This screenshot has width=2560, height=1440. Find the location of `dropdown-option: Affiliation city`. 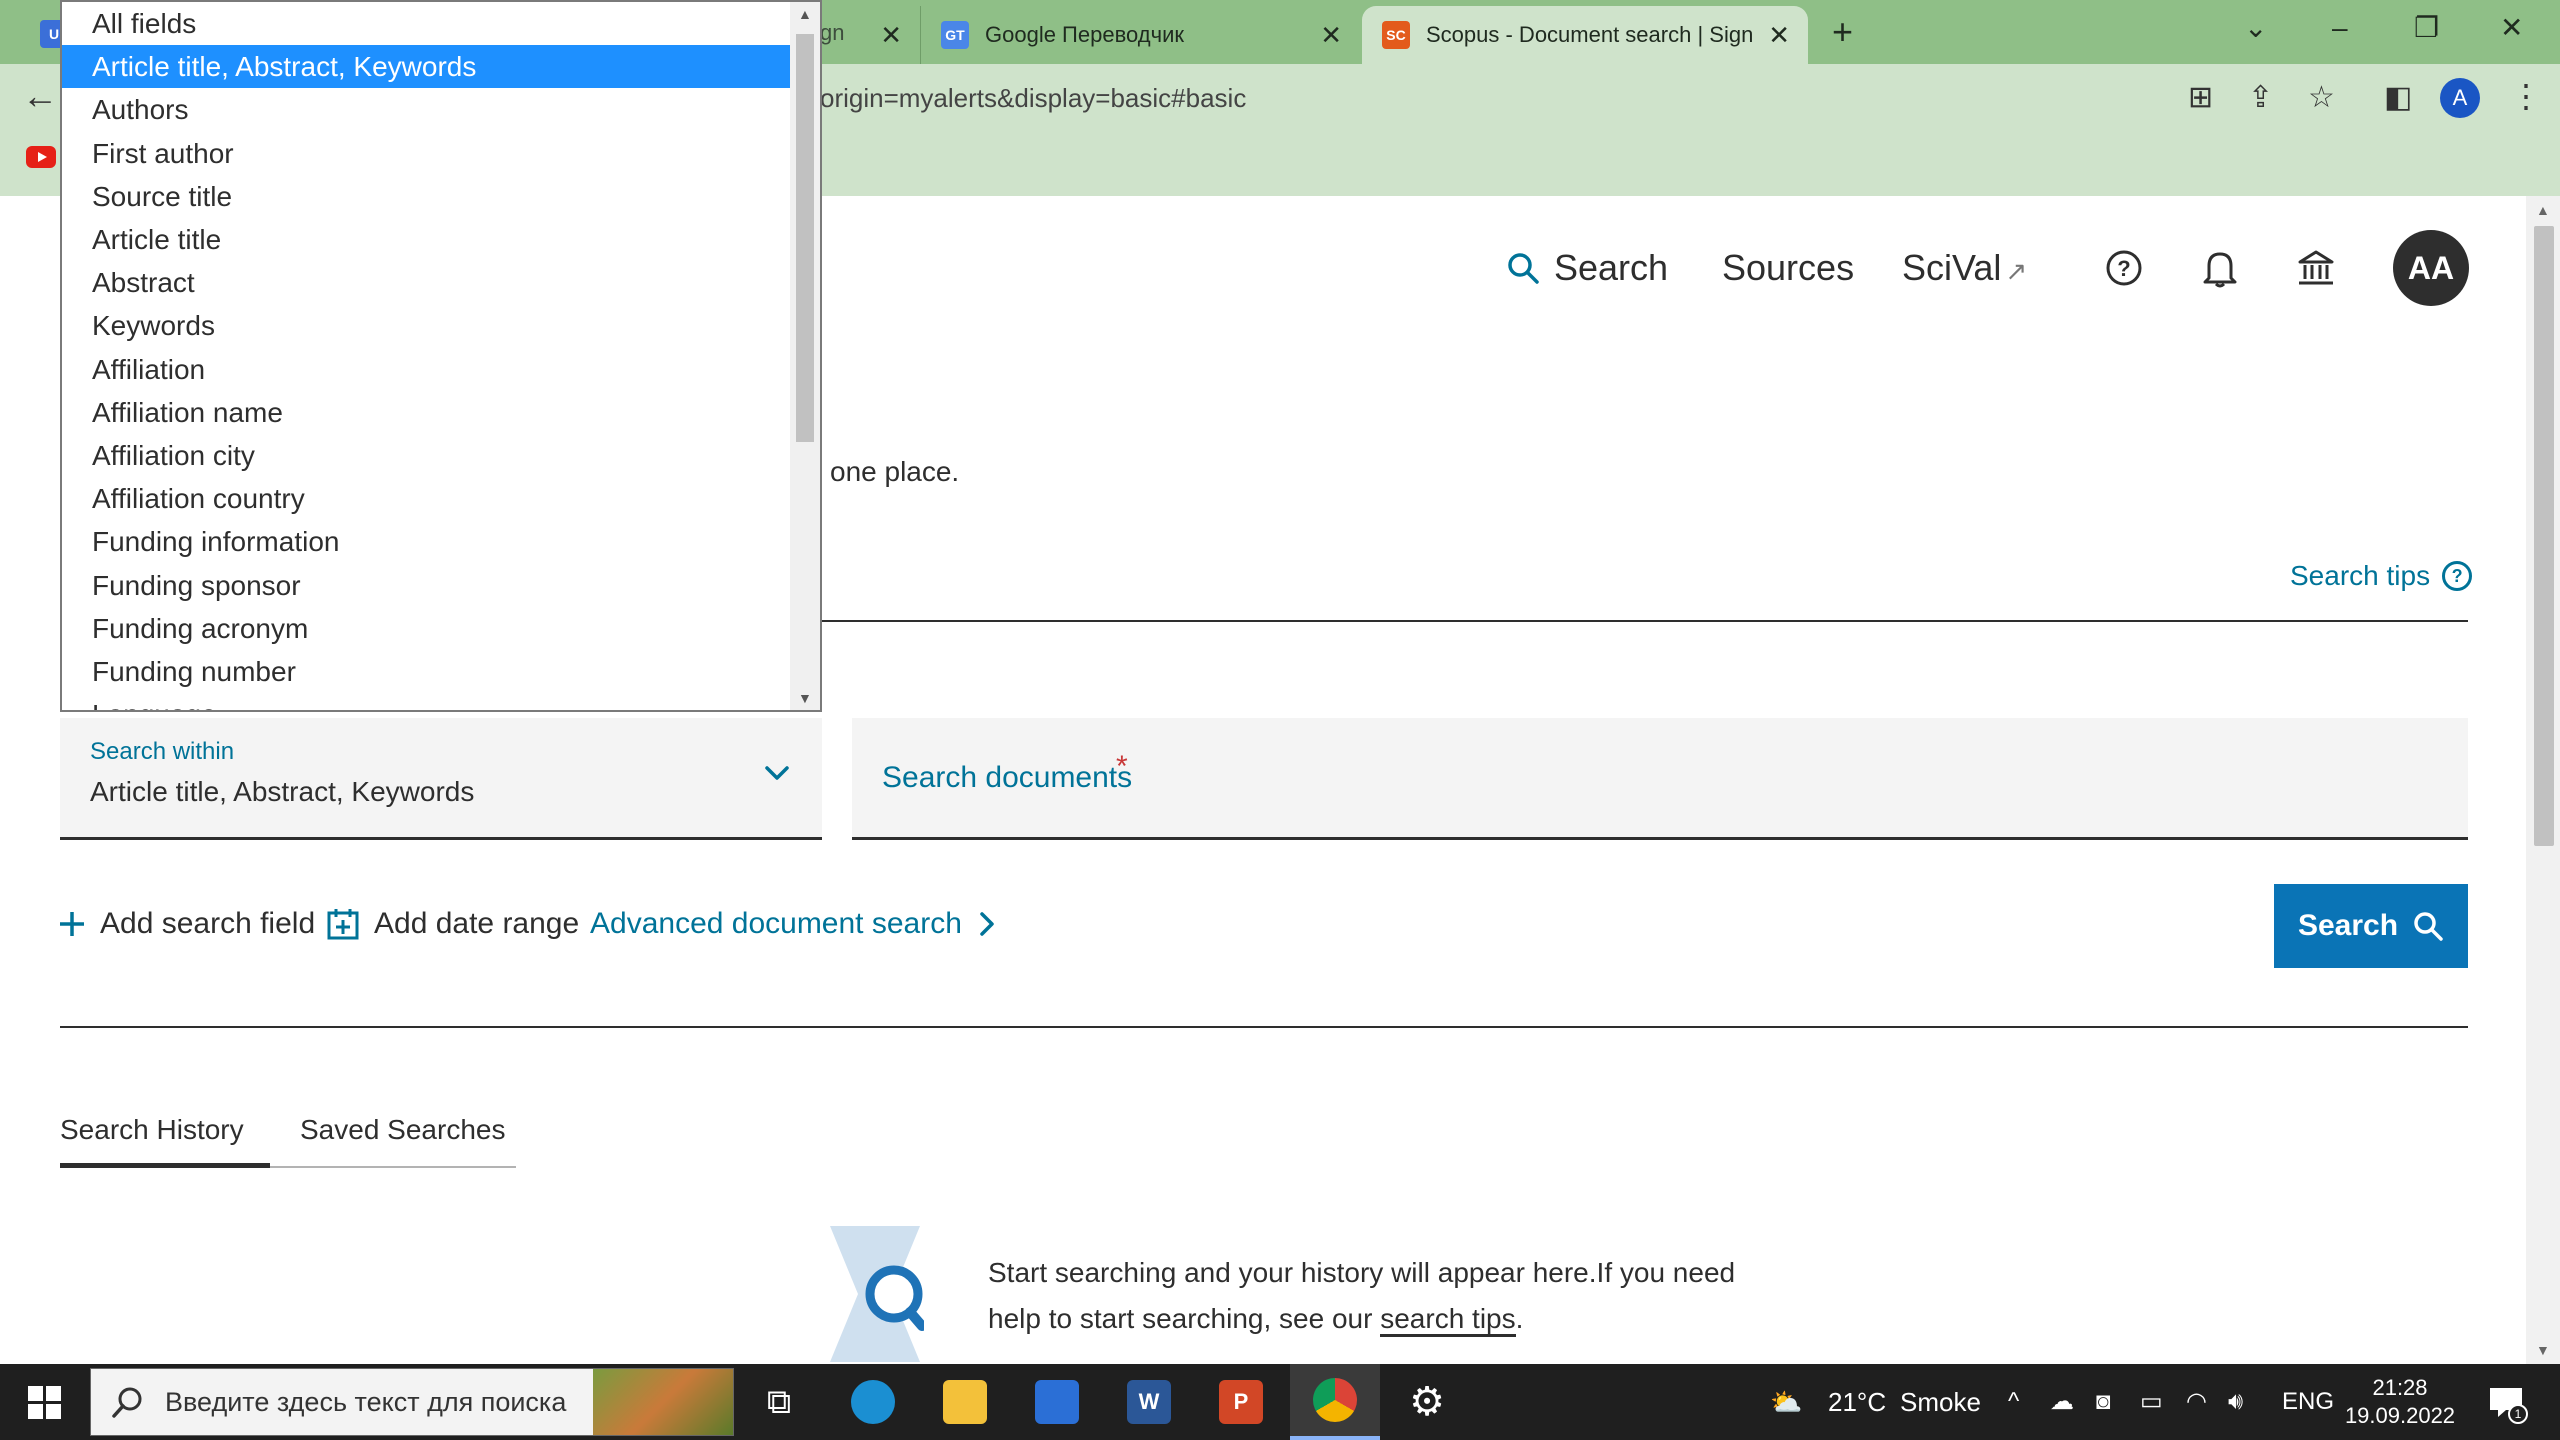

dropdown-option: Affiliation city is located at coordinates (426, 455).